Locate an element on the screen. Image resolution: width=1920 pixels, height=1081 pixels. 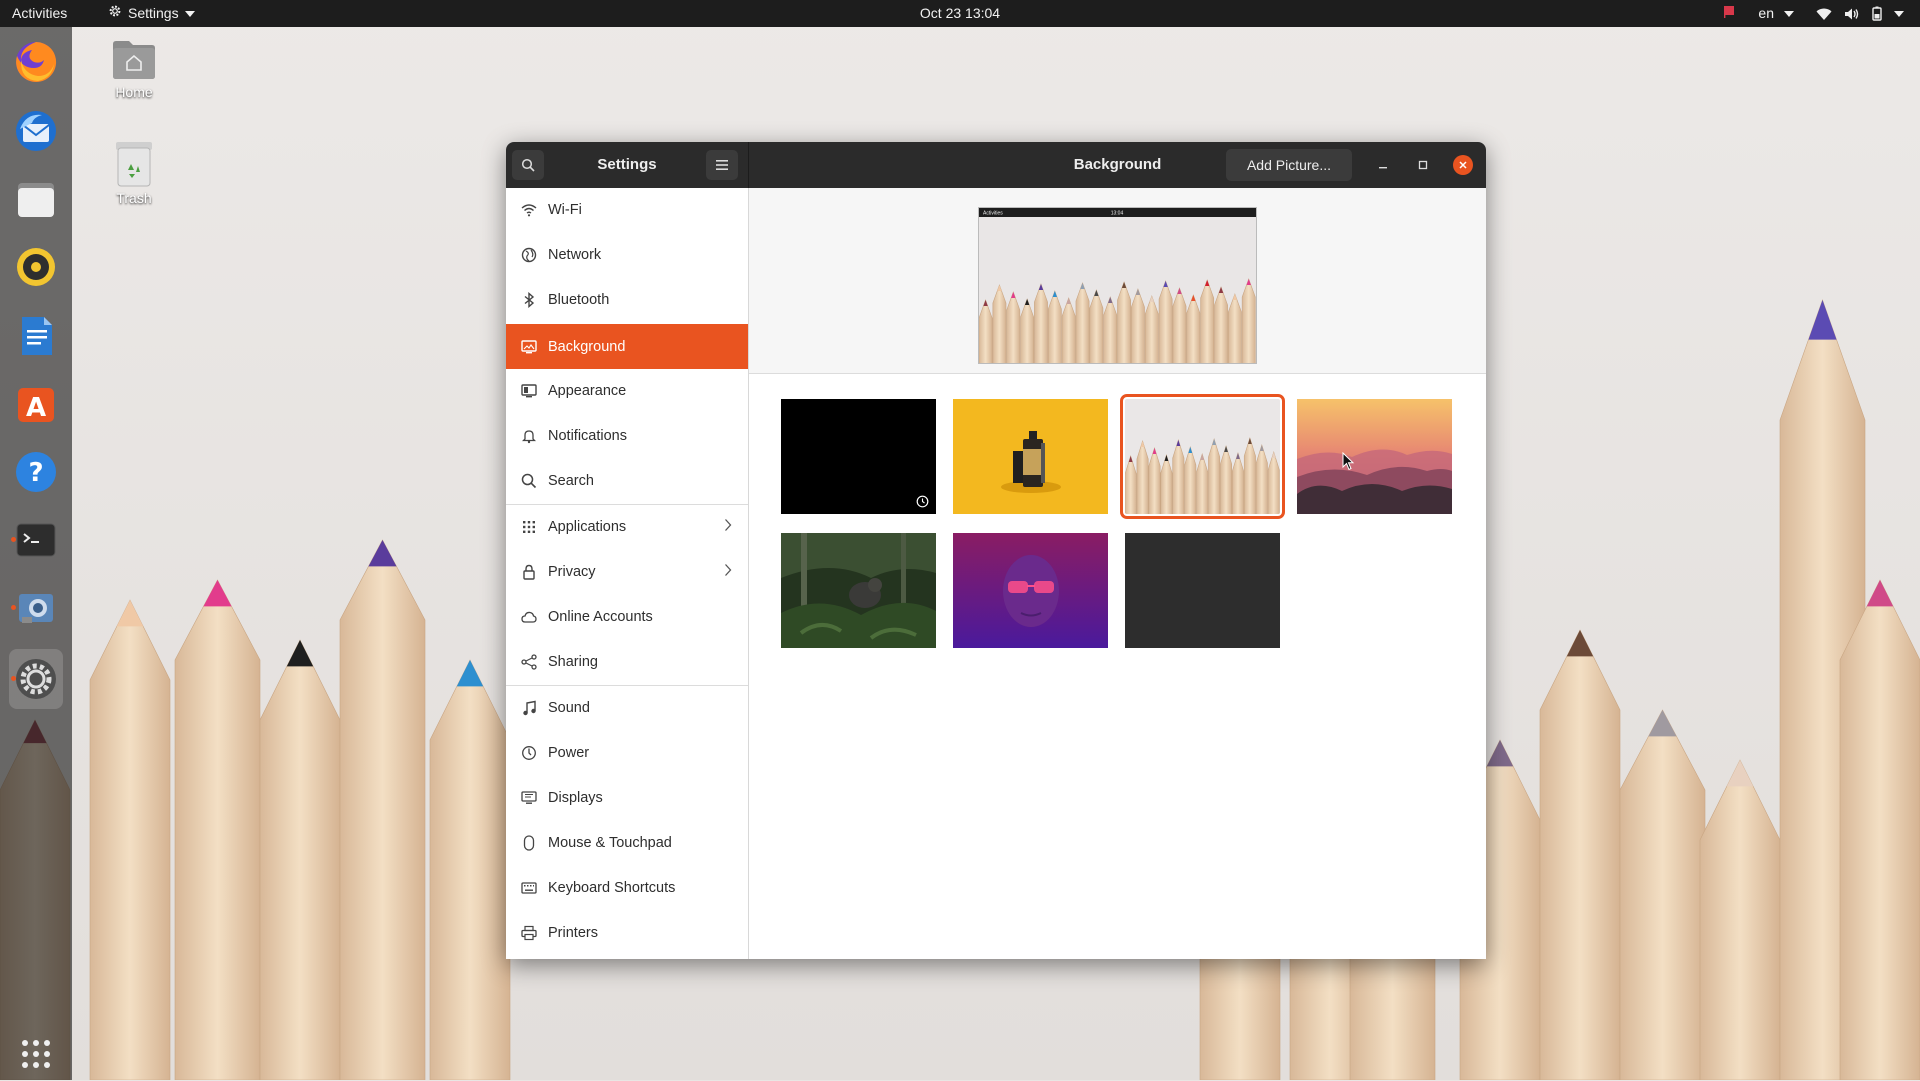
clock-icon is located at coordinates (922, 501).